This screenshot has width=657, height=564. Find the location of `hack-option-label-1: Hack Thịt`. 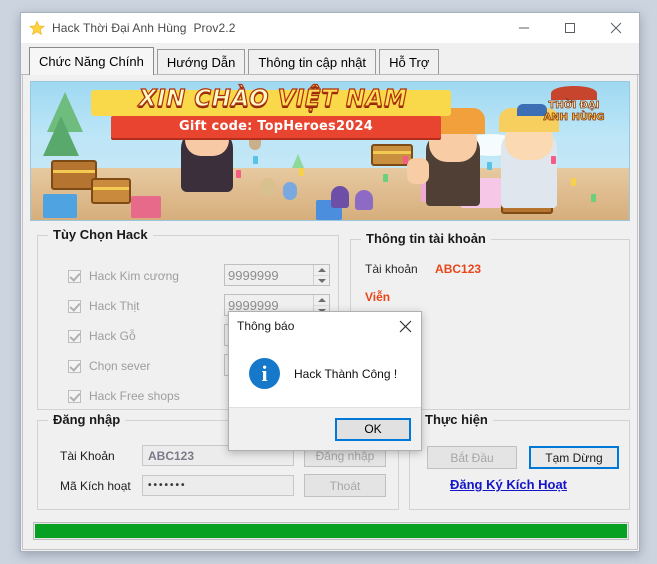

hack-option-label-1: Hack Thịt is located at coordinates (114, 306).